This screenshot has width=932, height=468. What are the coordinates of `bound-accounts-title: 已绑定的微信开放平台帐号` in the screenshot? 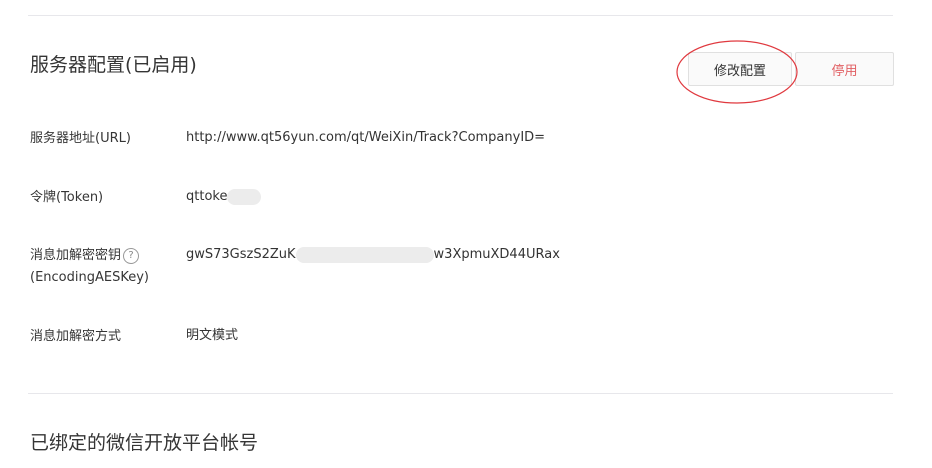 It's located at (144, 443).